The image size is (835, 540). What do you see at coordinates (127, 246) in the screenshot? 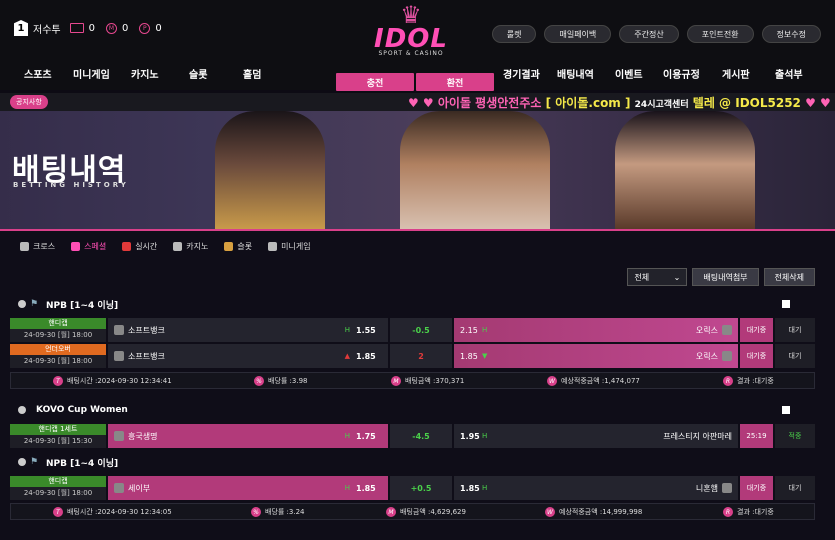
I see `live-icon` at bounding box center [127, 246].